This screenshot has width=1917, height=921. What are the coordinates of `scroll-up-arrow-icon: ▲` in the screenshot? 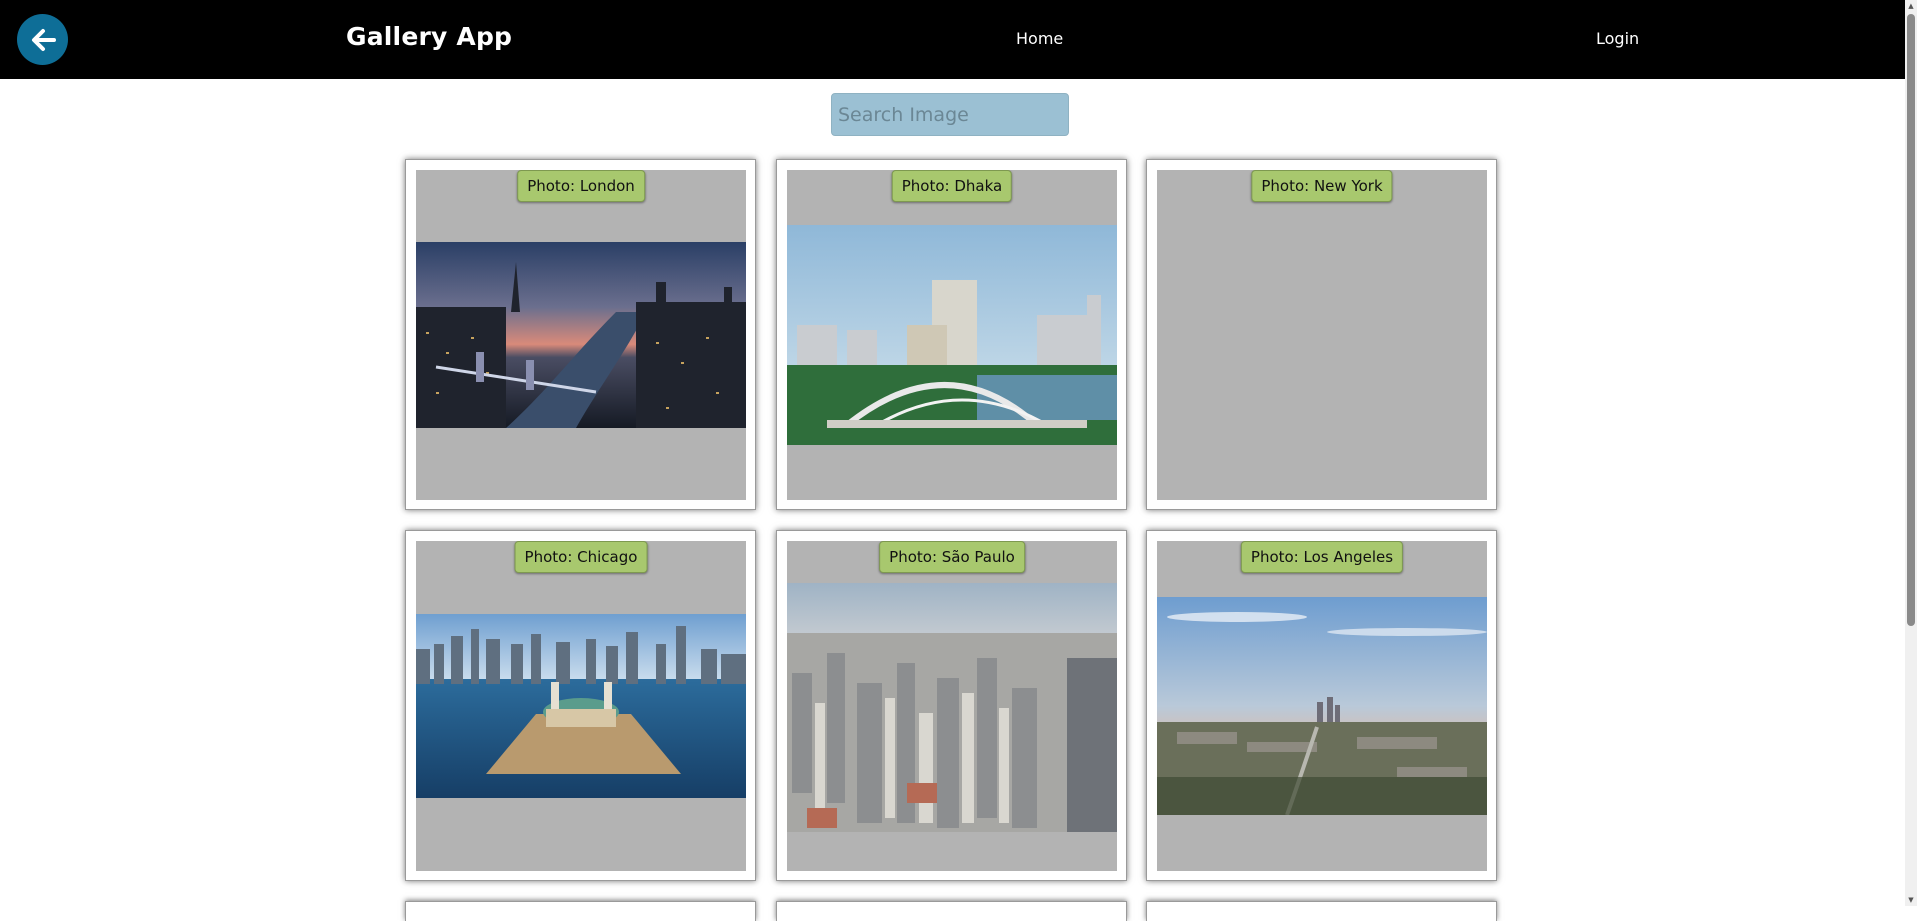 It's located at (1911, 6).